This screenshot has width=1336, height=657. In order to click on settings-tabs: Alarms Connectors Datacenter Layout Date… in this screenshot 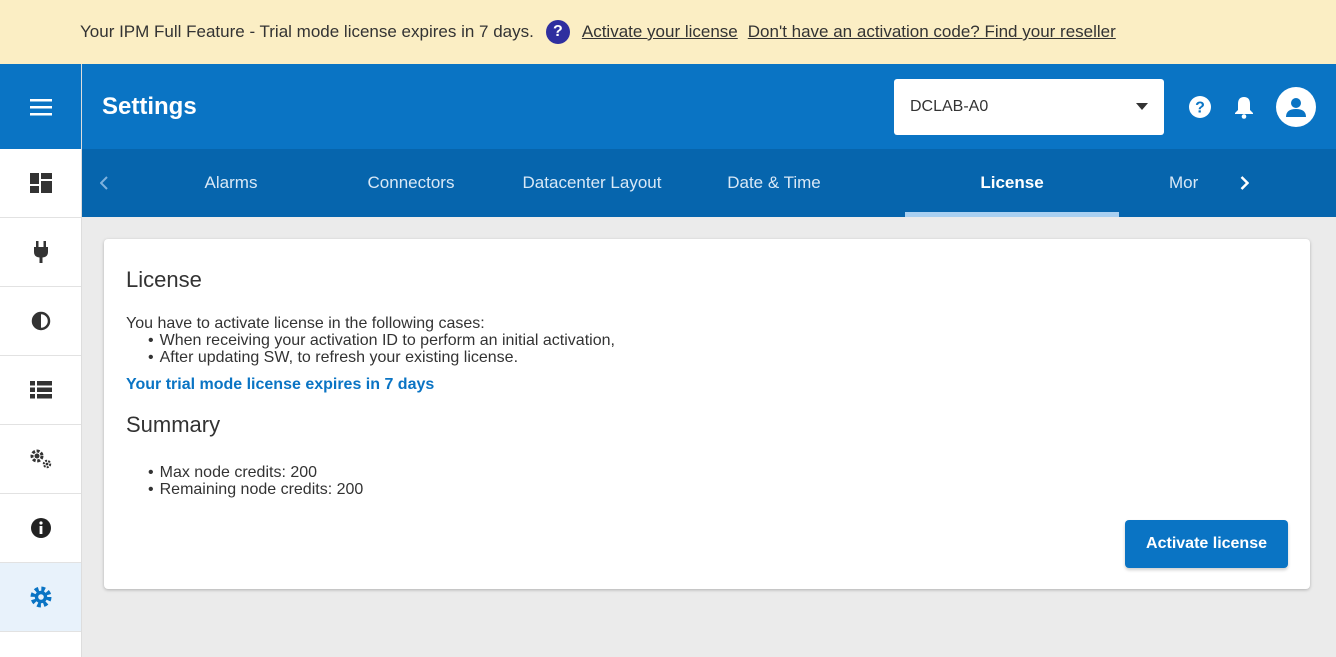, I will do `click(709, 183)`.